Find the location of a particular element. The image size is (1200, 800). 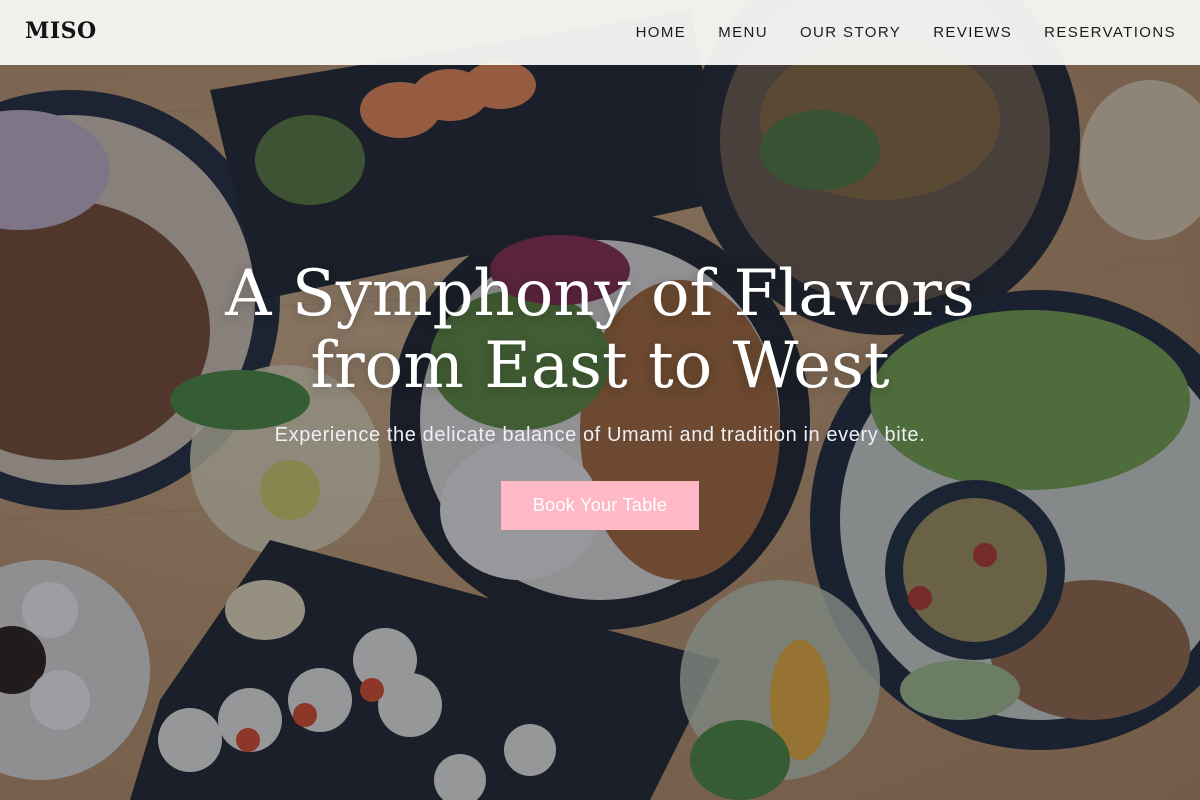

nav-link-reservations: RESERVATIONS is located at coordinates (1110, 32).